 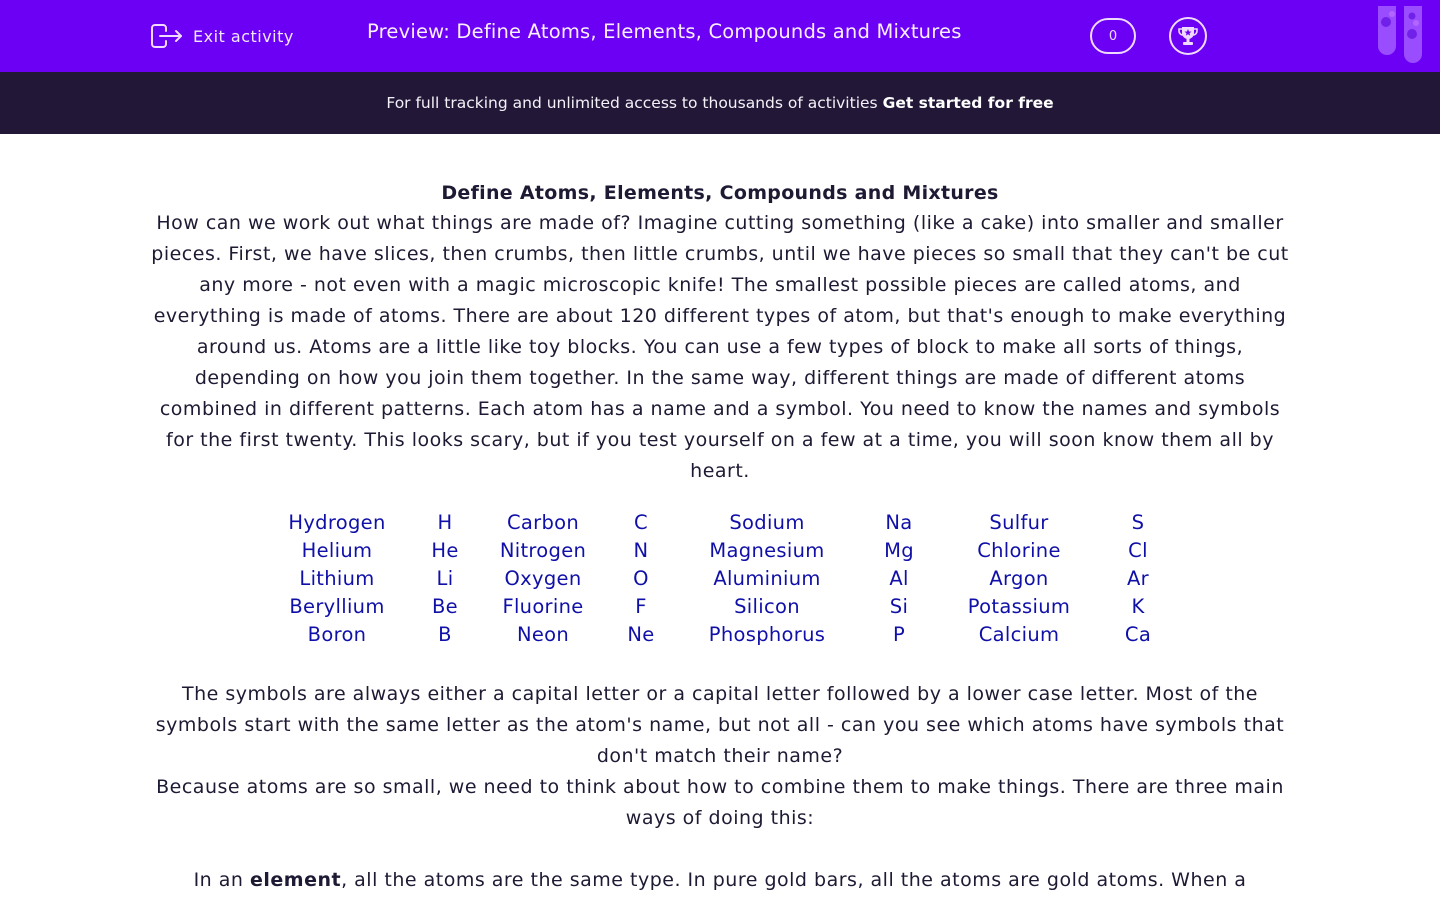 What do you see at coordinates (767, 634) in the screenshot?
I see `element-name: Phosphorus` at bounding box center [767, 634].